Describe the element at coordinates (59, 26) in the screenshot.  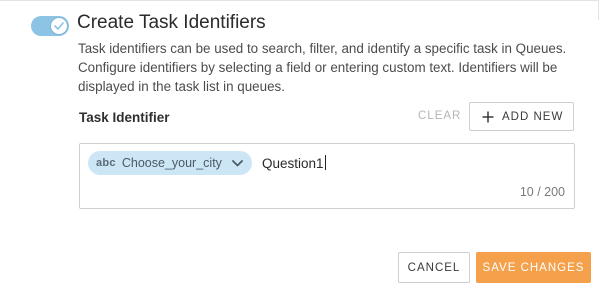
I see `toggle-check-icon` at that location.